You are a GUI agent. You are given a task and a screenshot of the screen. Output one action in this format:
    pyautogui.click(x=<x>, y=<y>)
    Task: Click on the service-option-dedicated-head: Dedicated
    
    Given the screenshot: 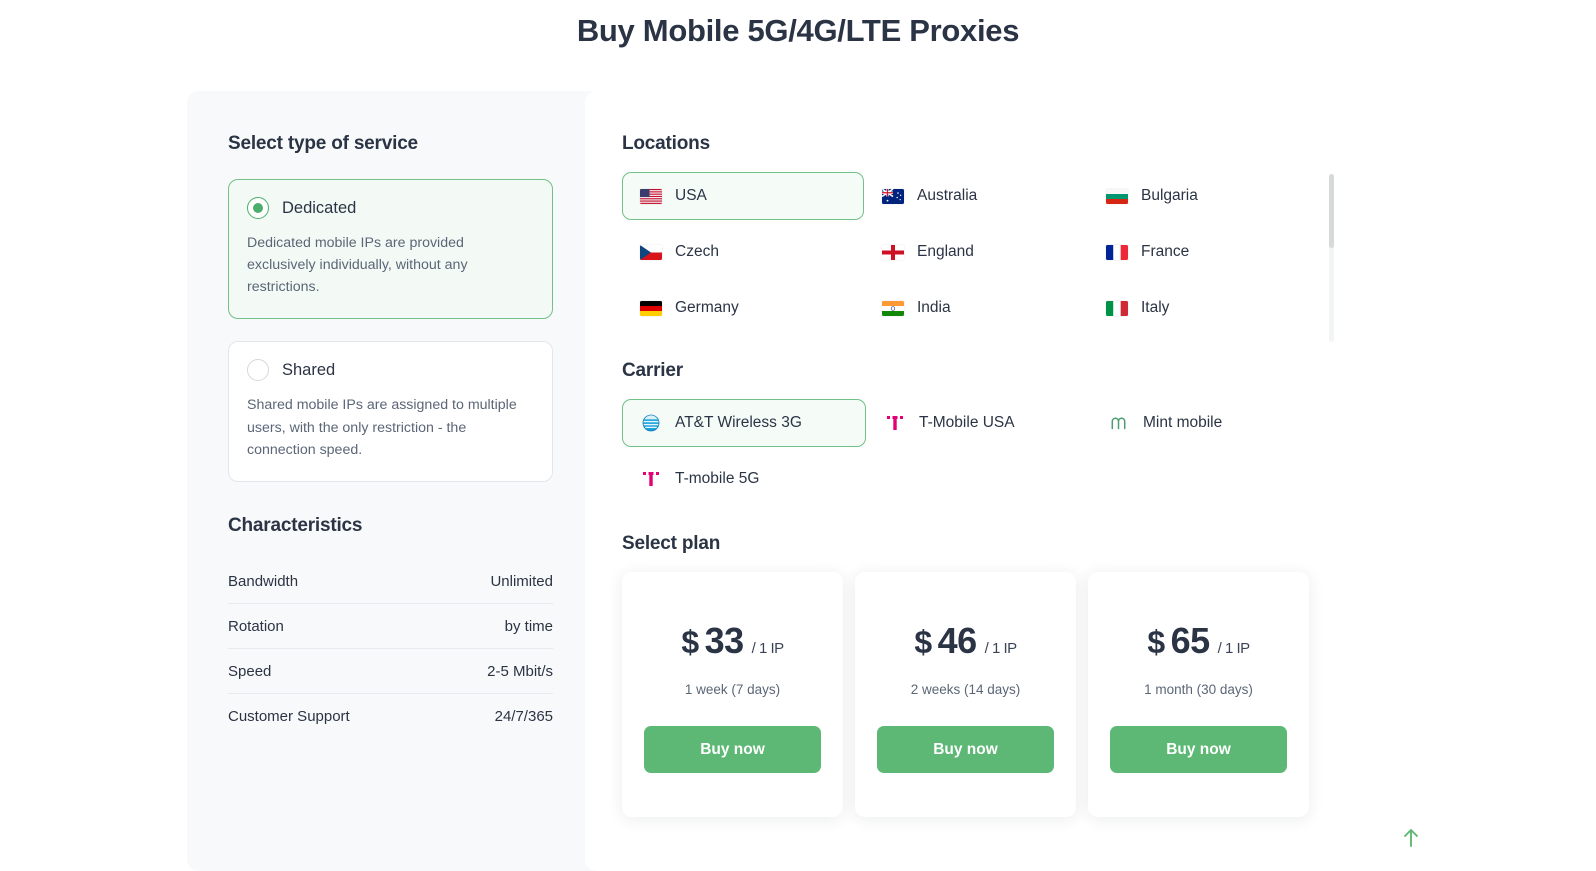 What is the action you would take?
    pyautogui.click(x=390, y=208)
    